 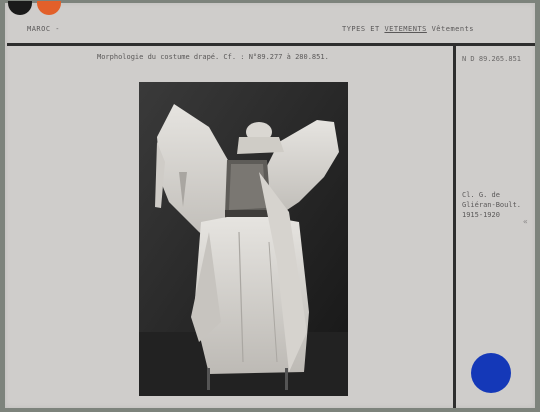 What do you see at coordinates (454, 225) in the screenshot?
I see `column-divider` at bounding box center [454, 225].